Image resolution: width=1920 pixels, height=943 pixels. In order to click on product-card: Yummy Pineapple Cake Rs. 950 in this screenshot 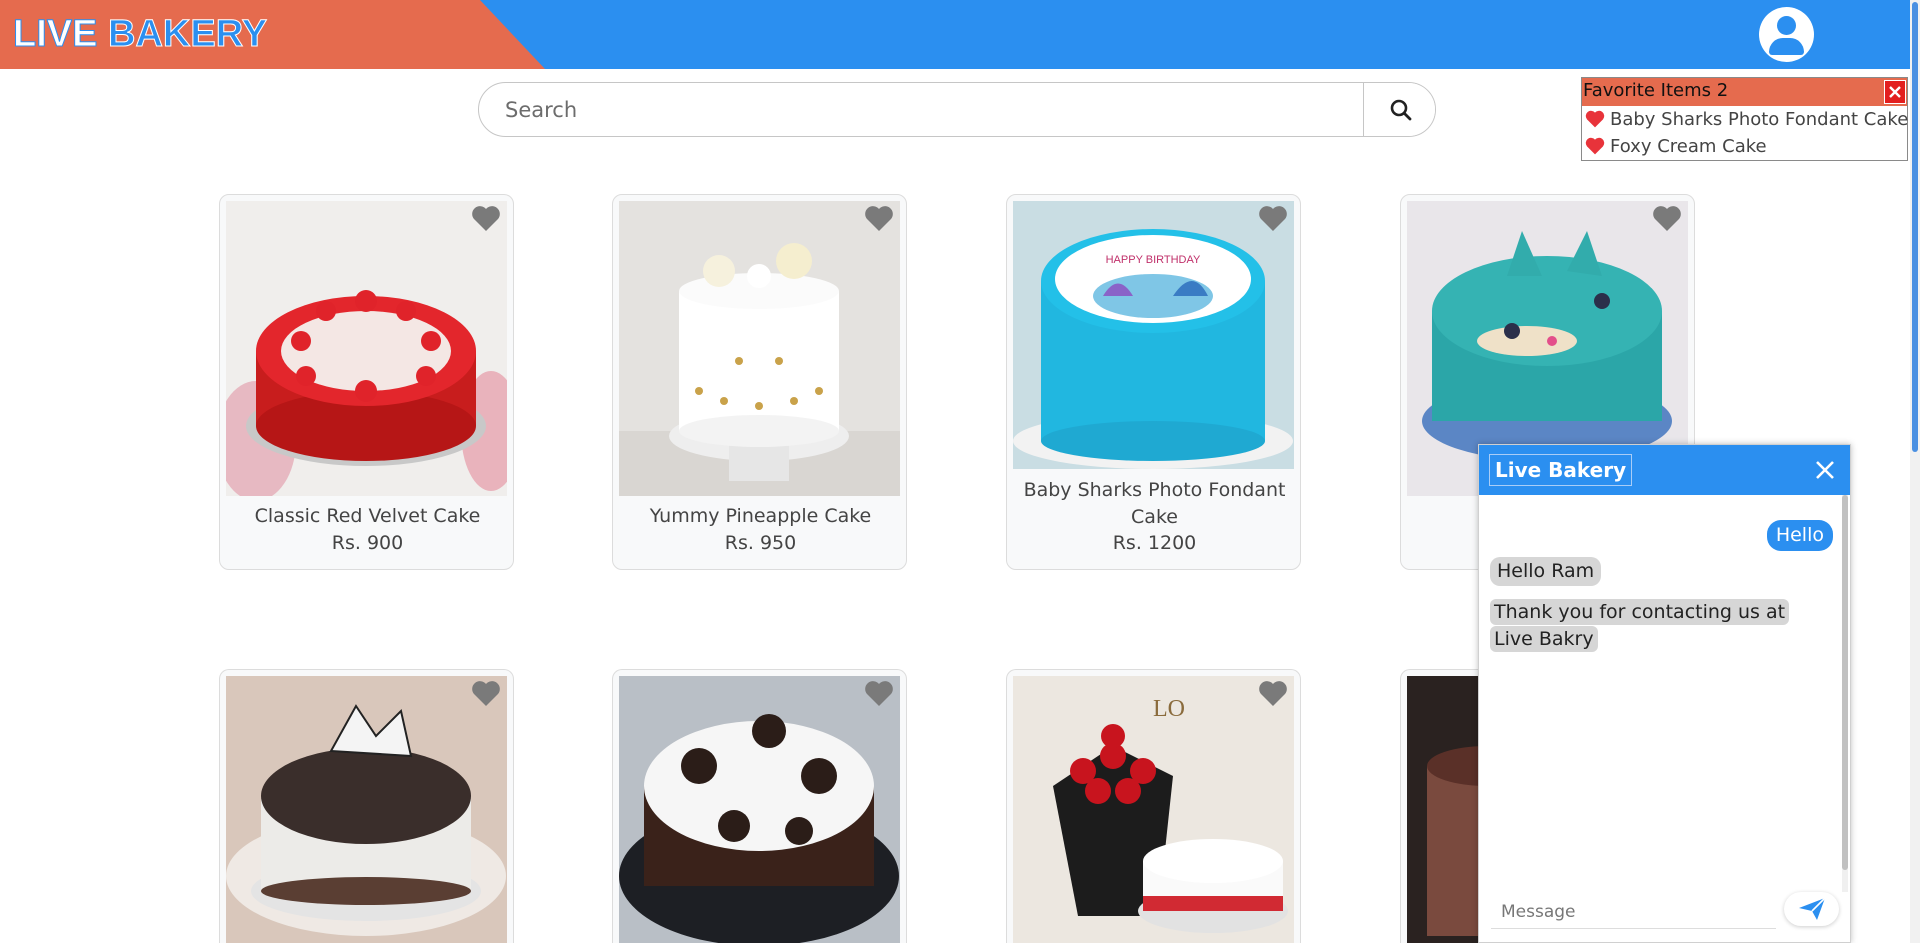, I will do `click(759, 382)`.